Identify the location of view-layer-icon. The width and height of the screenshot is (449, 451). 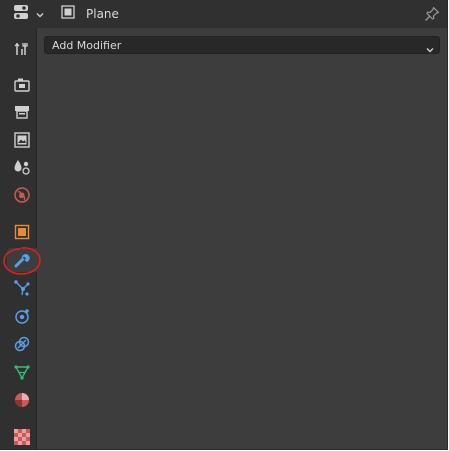
(22, 140).